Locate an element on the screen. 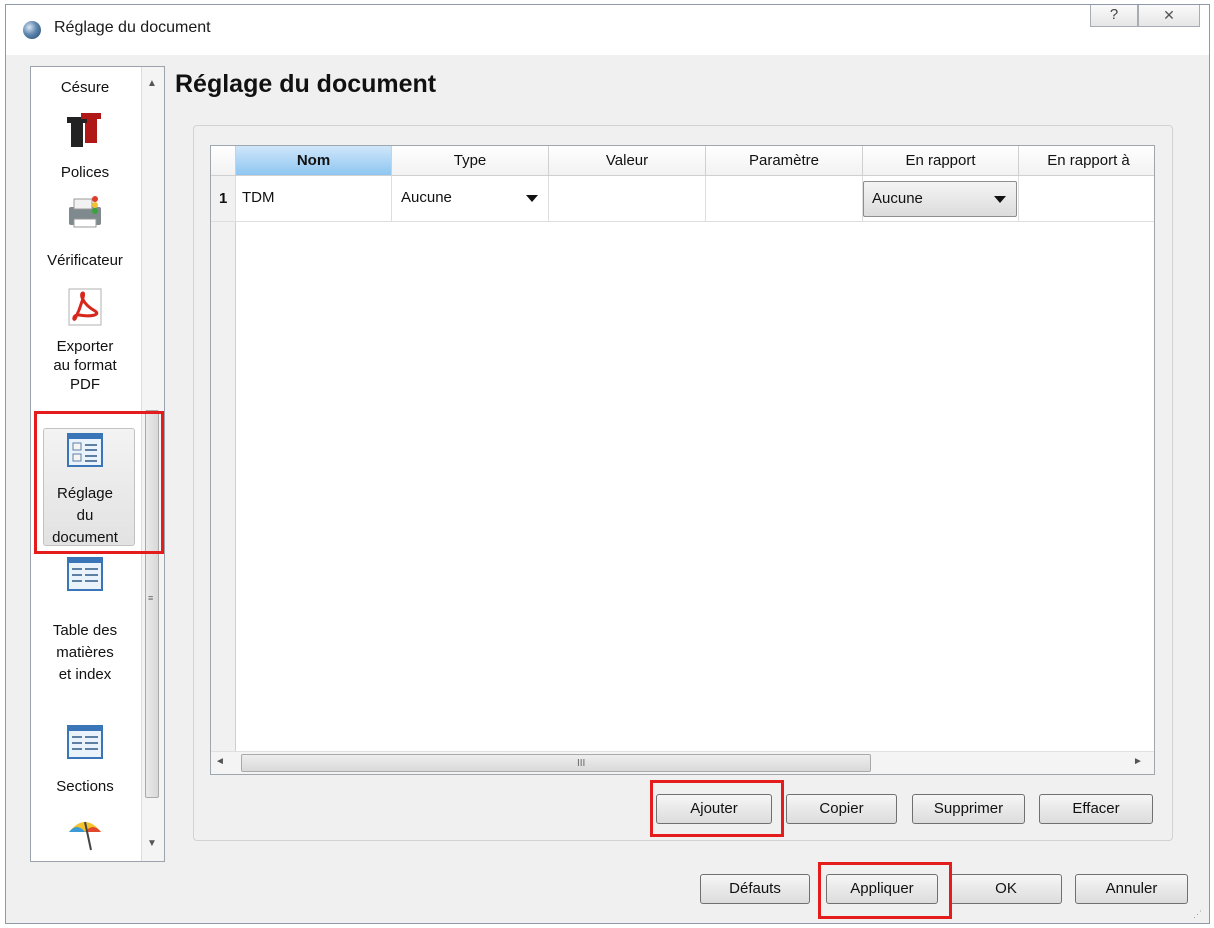  close-button: ✕ is located at coordinates (1169, 16).